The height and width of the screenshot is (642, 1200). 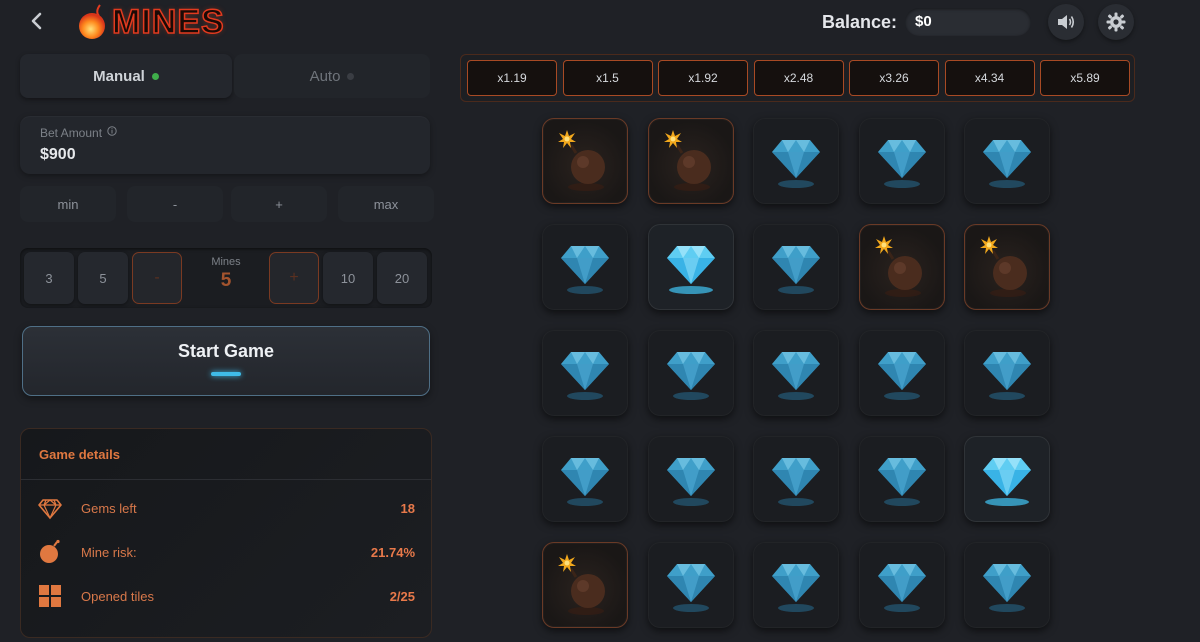 I want to click on tab-auto-label: Auto, so click(x=325, y=76).